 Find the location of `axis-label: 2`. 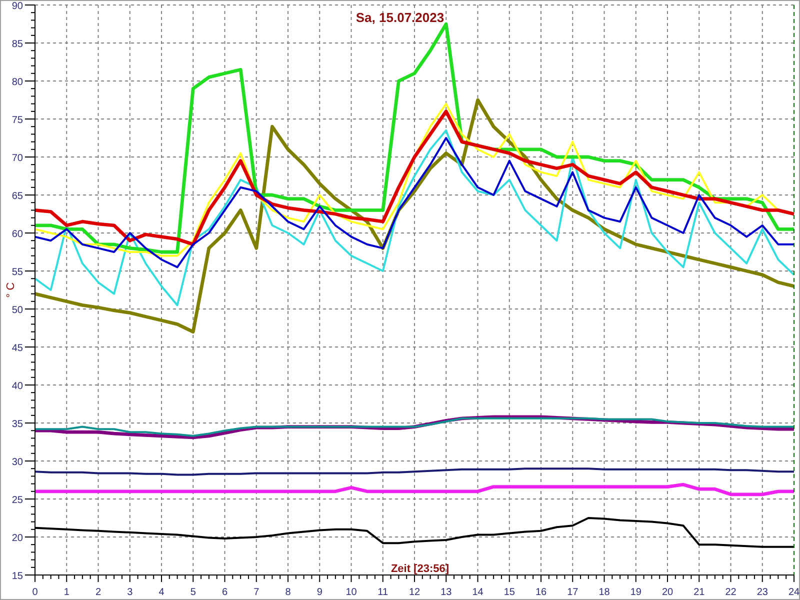

axis-label: 2 is located at coordinates (98, 592).